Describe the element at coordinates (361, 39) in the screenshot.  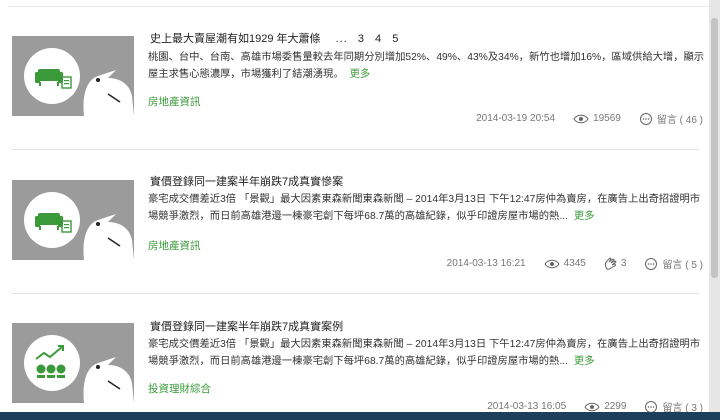
I see `page-link-3: 3` at that location.